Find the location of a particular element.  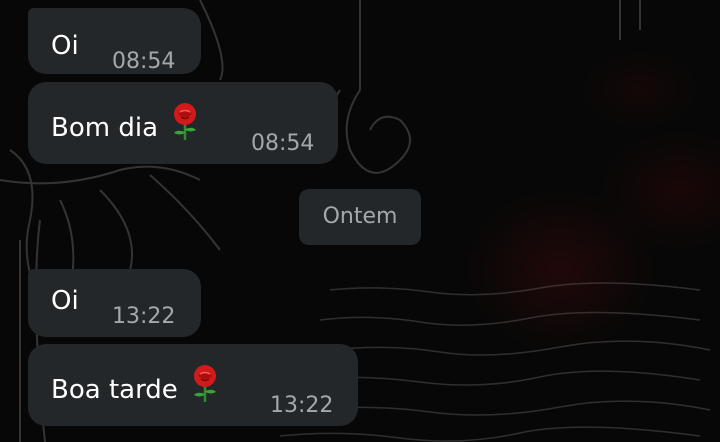

message-text-content: Bom dia is located at coordinates (104, 128).